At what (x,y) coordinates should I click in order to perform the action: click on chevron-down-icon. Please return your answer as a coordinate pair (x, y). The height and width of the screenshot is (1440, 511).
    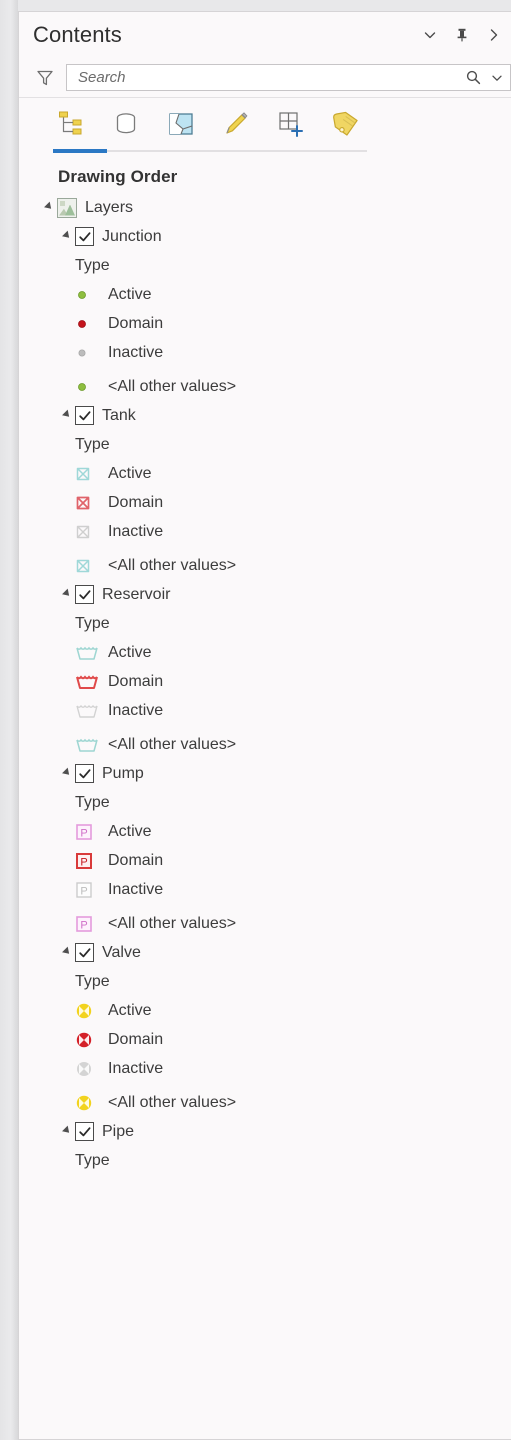
    Looking at the image, I should click on (430, 35).